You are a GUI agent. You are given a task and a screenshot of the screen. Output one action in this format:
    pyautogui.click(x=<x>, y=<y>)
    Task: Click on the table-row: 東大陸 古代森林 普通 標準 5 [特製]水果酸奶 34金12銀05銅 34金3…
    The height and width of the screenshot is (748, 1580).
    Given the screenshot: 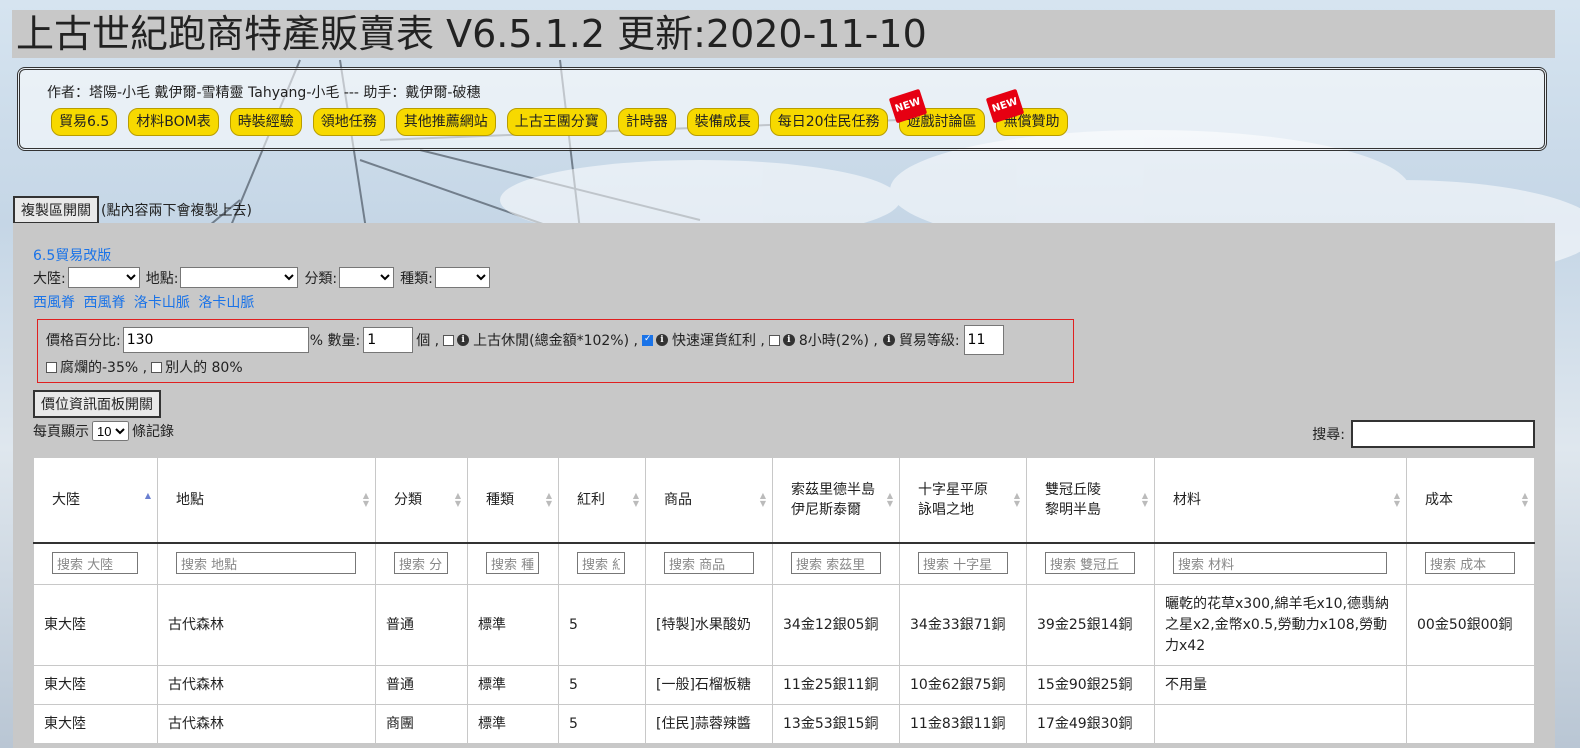 What is the action you would take?
    pyautogui.click(x=784, y=625)
    